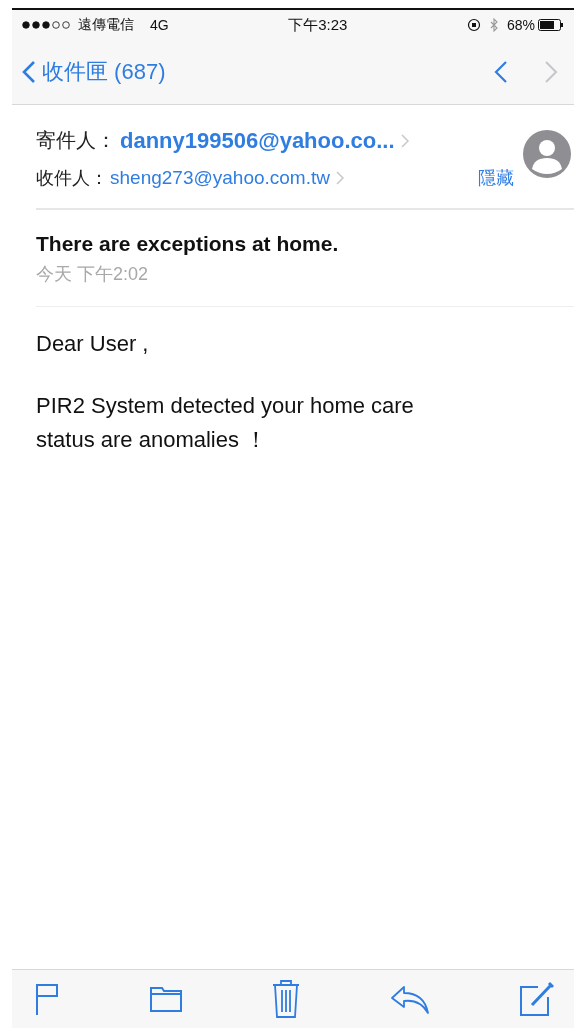 The height and width of the screenshot is (1028, 574). Describe the element at coordinates (220, 178) in the screenshot. I see `recipient-address: sheng273@yahoo.com.tw` at that location.